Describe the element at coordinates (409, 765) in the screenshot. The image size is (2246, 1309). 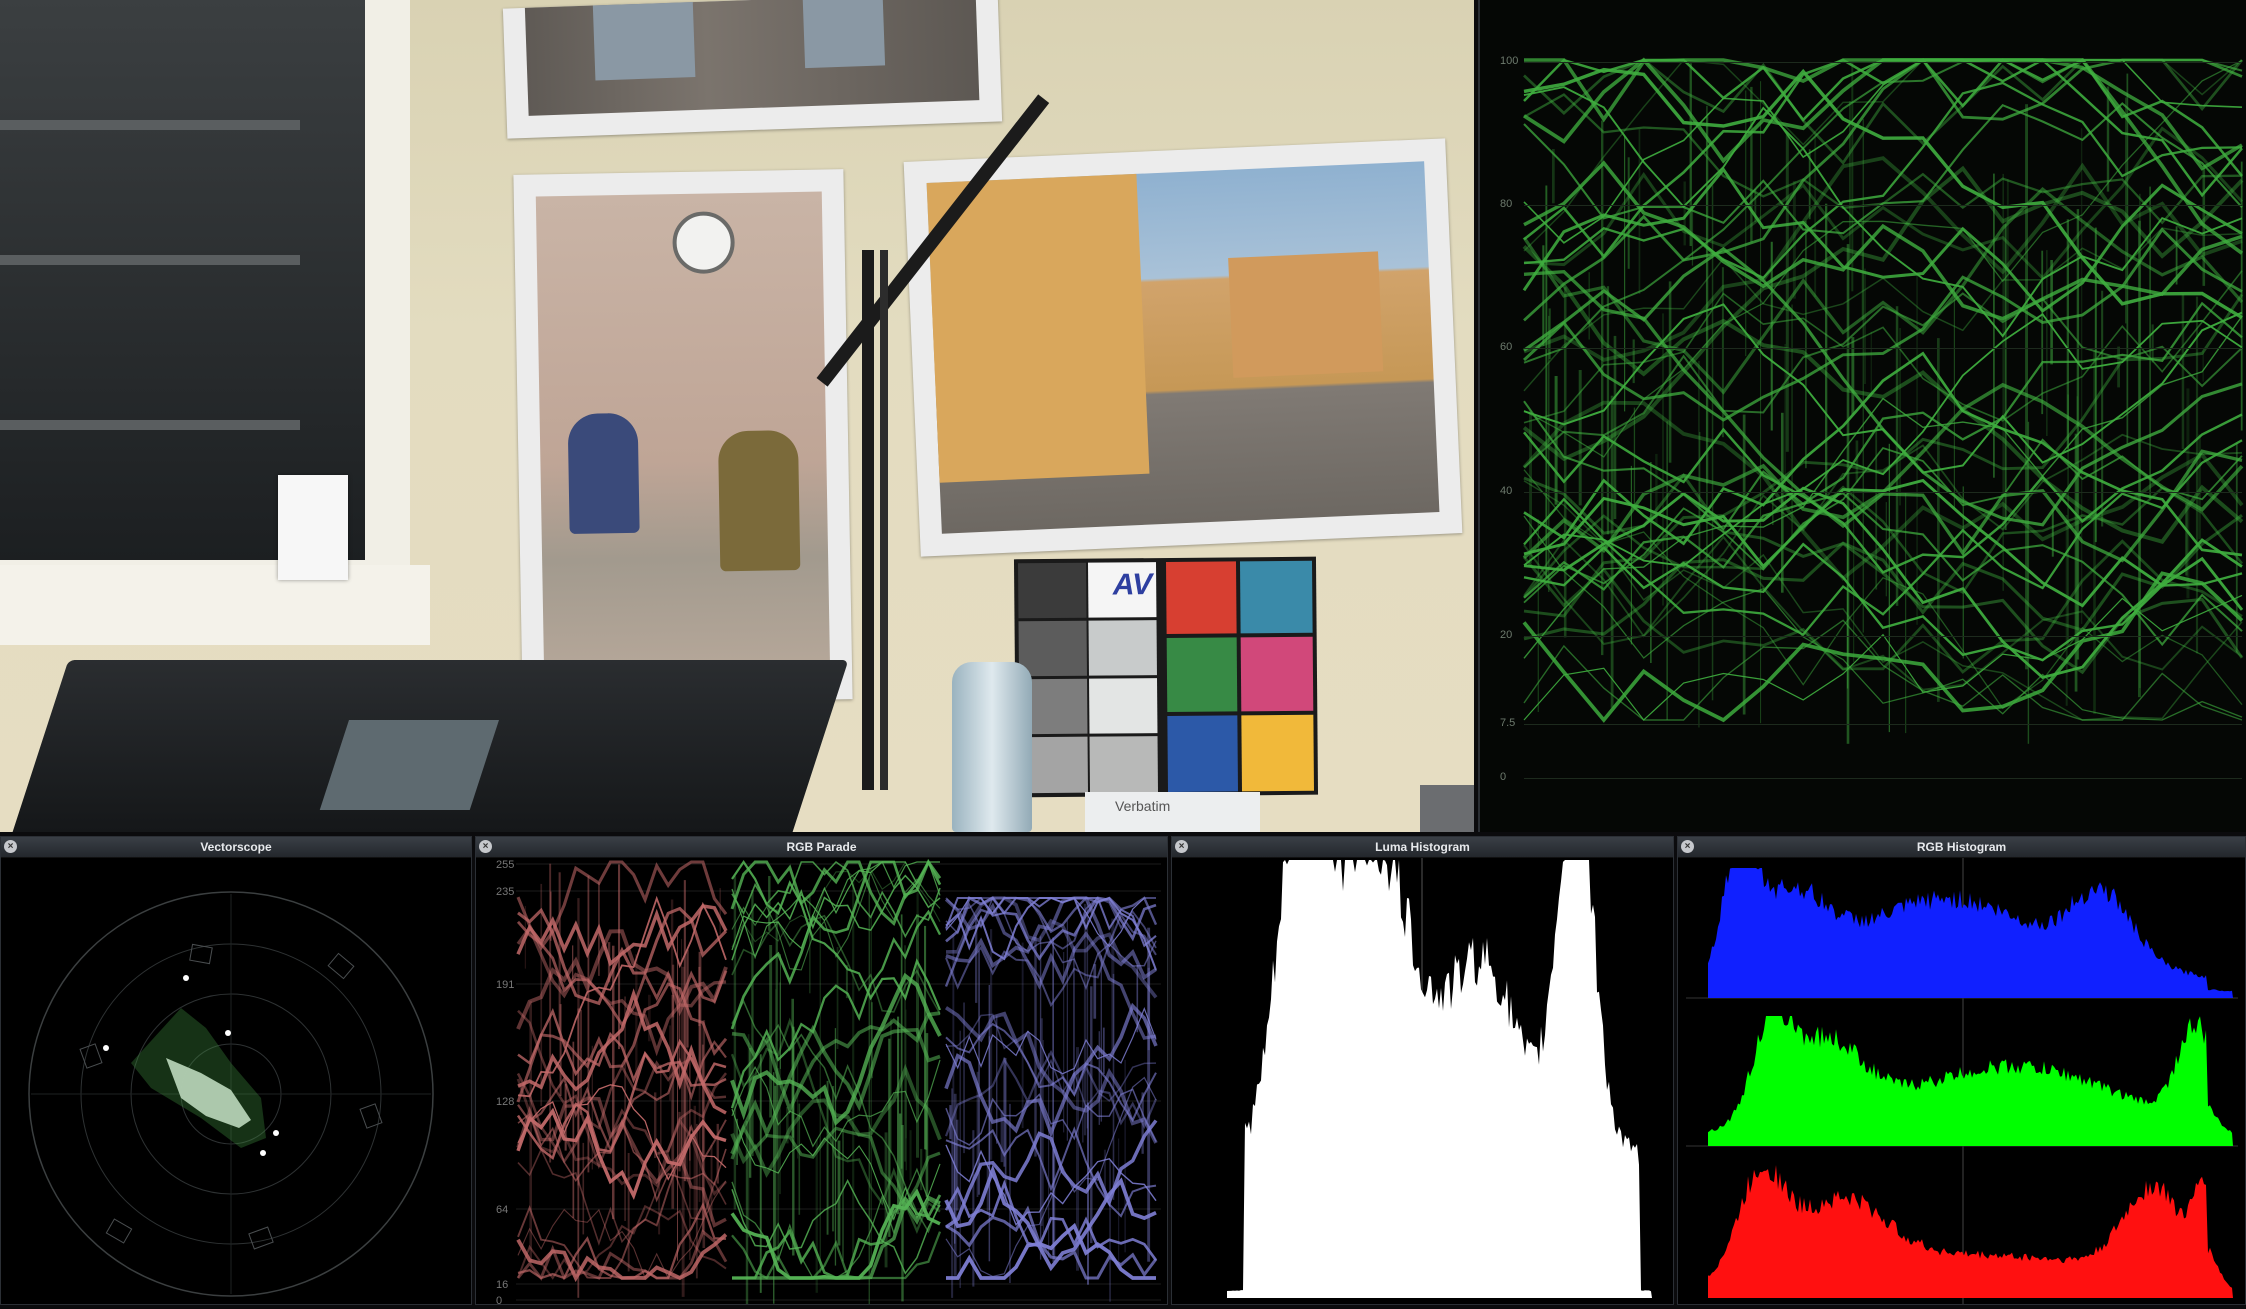
I see `mixer-display` at that location.